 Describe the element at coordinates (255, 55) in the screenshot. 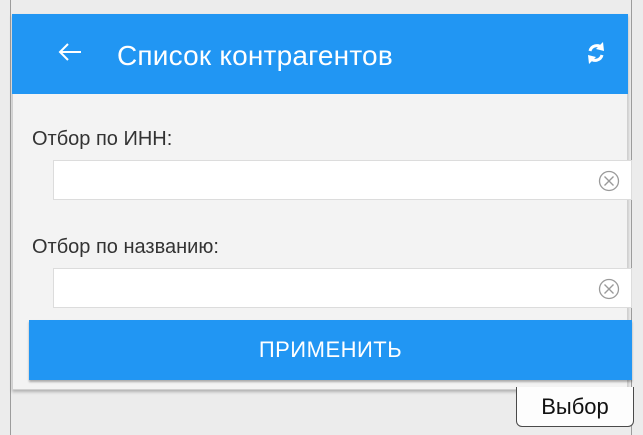

I see `page-title: Список контрагентов` at that location.